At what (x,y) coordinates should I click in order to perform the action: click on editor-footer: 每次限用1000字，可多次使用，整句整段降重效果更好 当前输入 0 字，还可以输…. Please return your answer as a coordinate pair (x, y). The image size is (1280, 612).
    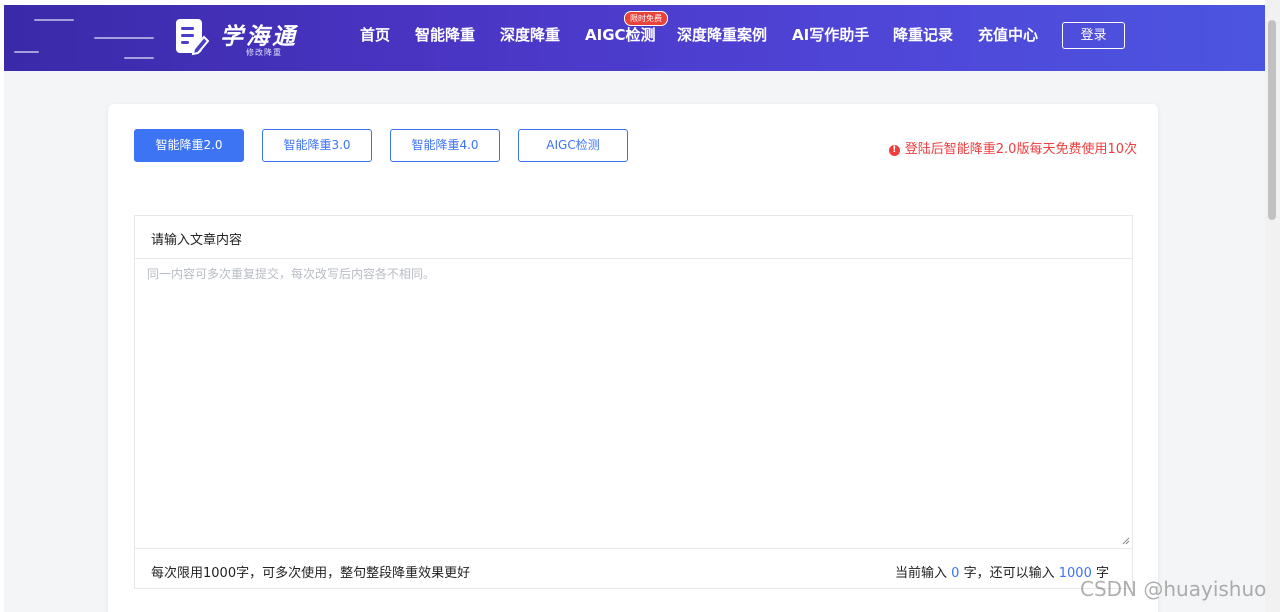
    Looking at the image, I should click on (633, 568).